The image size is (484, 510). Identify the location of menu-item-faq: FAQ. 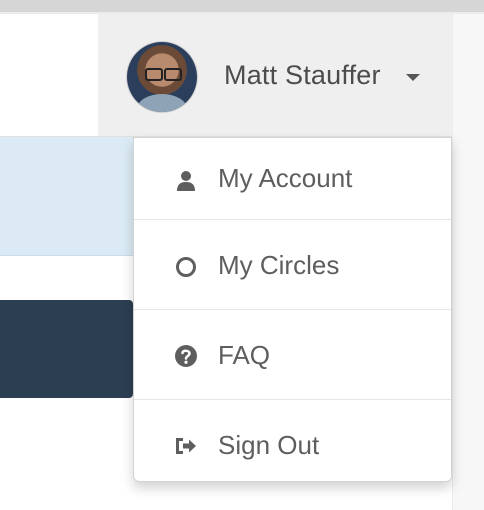
(292, 355).